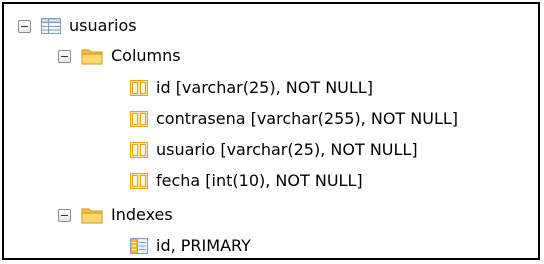  I want to click on tree-node-indexes-folder: Indexes, so click(115, 215).